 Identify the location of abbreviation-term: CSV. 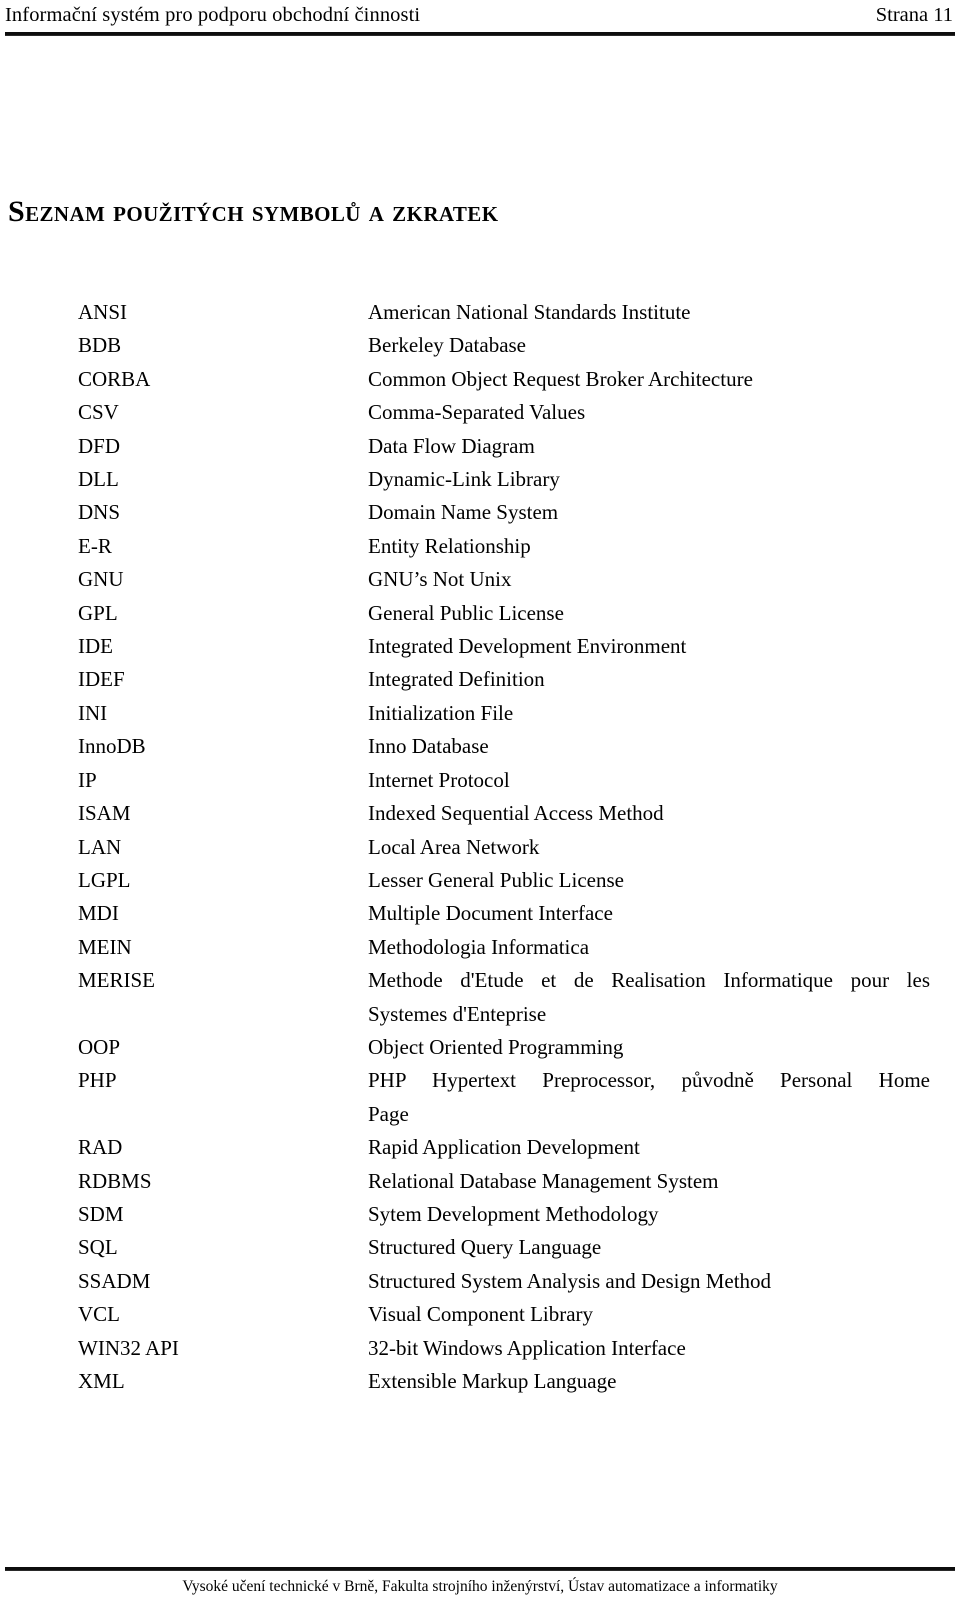
(98, 412).